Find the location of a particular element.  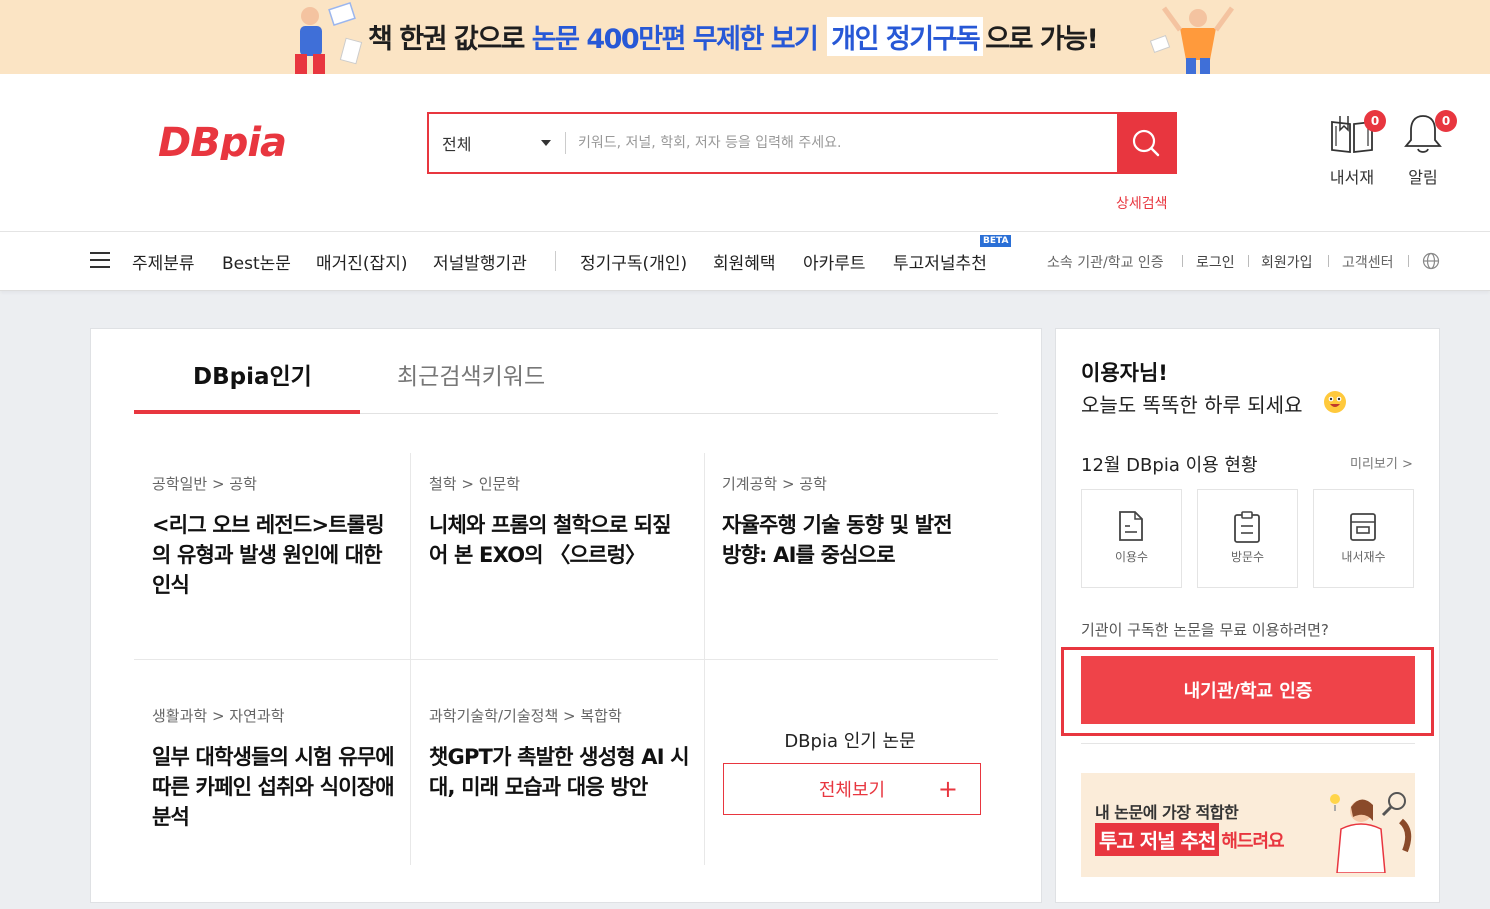

svg-text: DBpia is located at coordinates (222, 142).